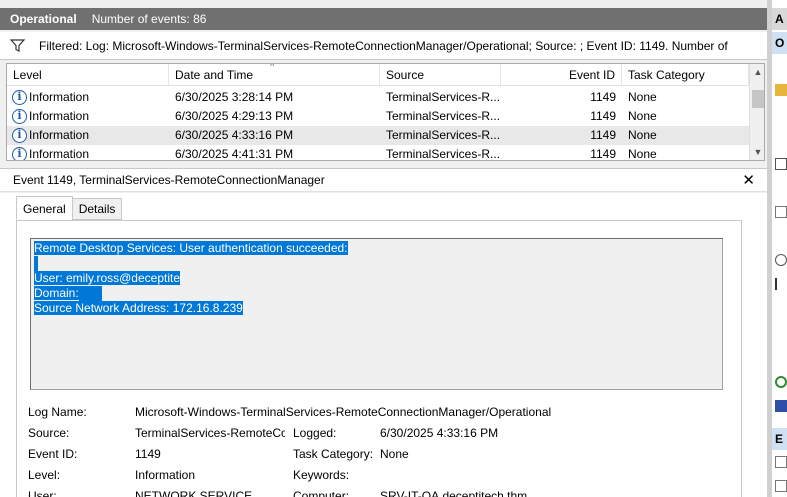 This screenshot has height=497, width=787. What do you see at coordinates (779, 439) in the screenshot?
I see `actions-section-event: E` at bounding box center [779, 439].